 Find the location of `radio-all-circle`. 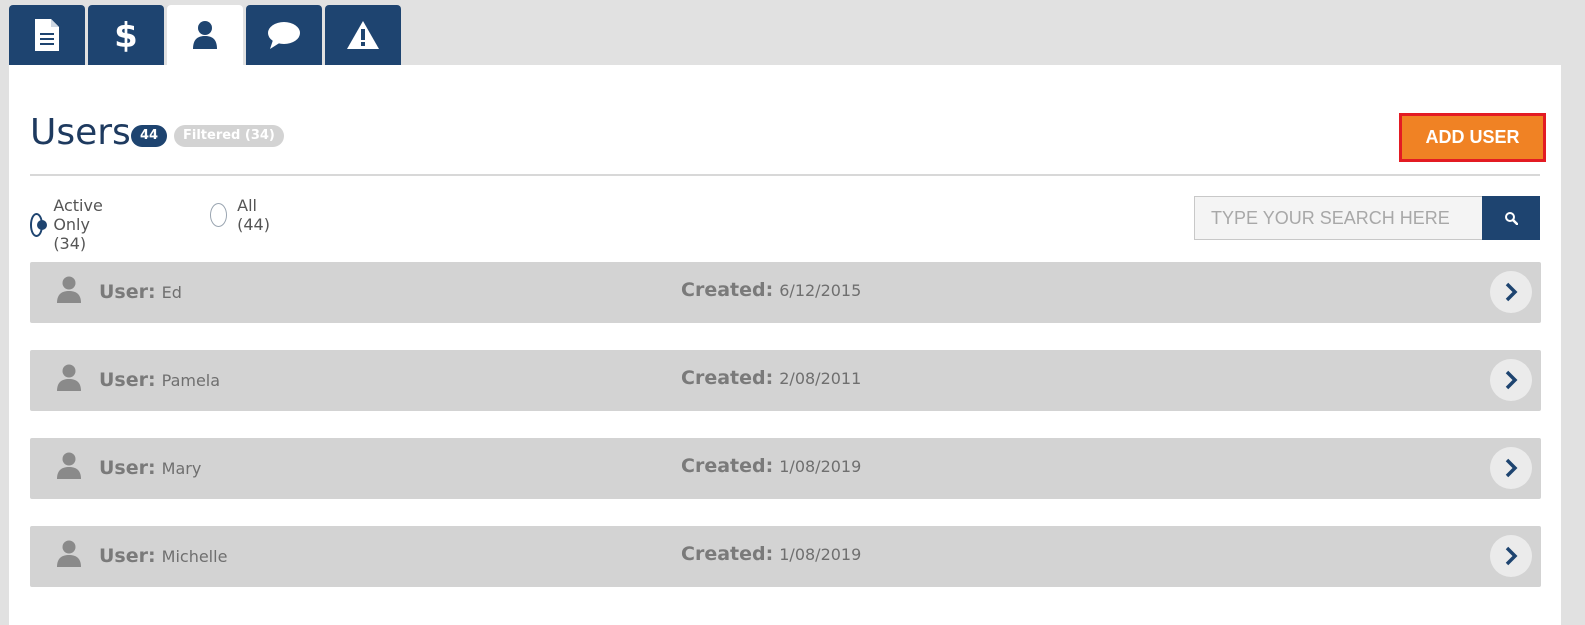

radio-all-circle is located at coordinates (219, 215).